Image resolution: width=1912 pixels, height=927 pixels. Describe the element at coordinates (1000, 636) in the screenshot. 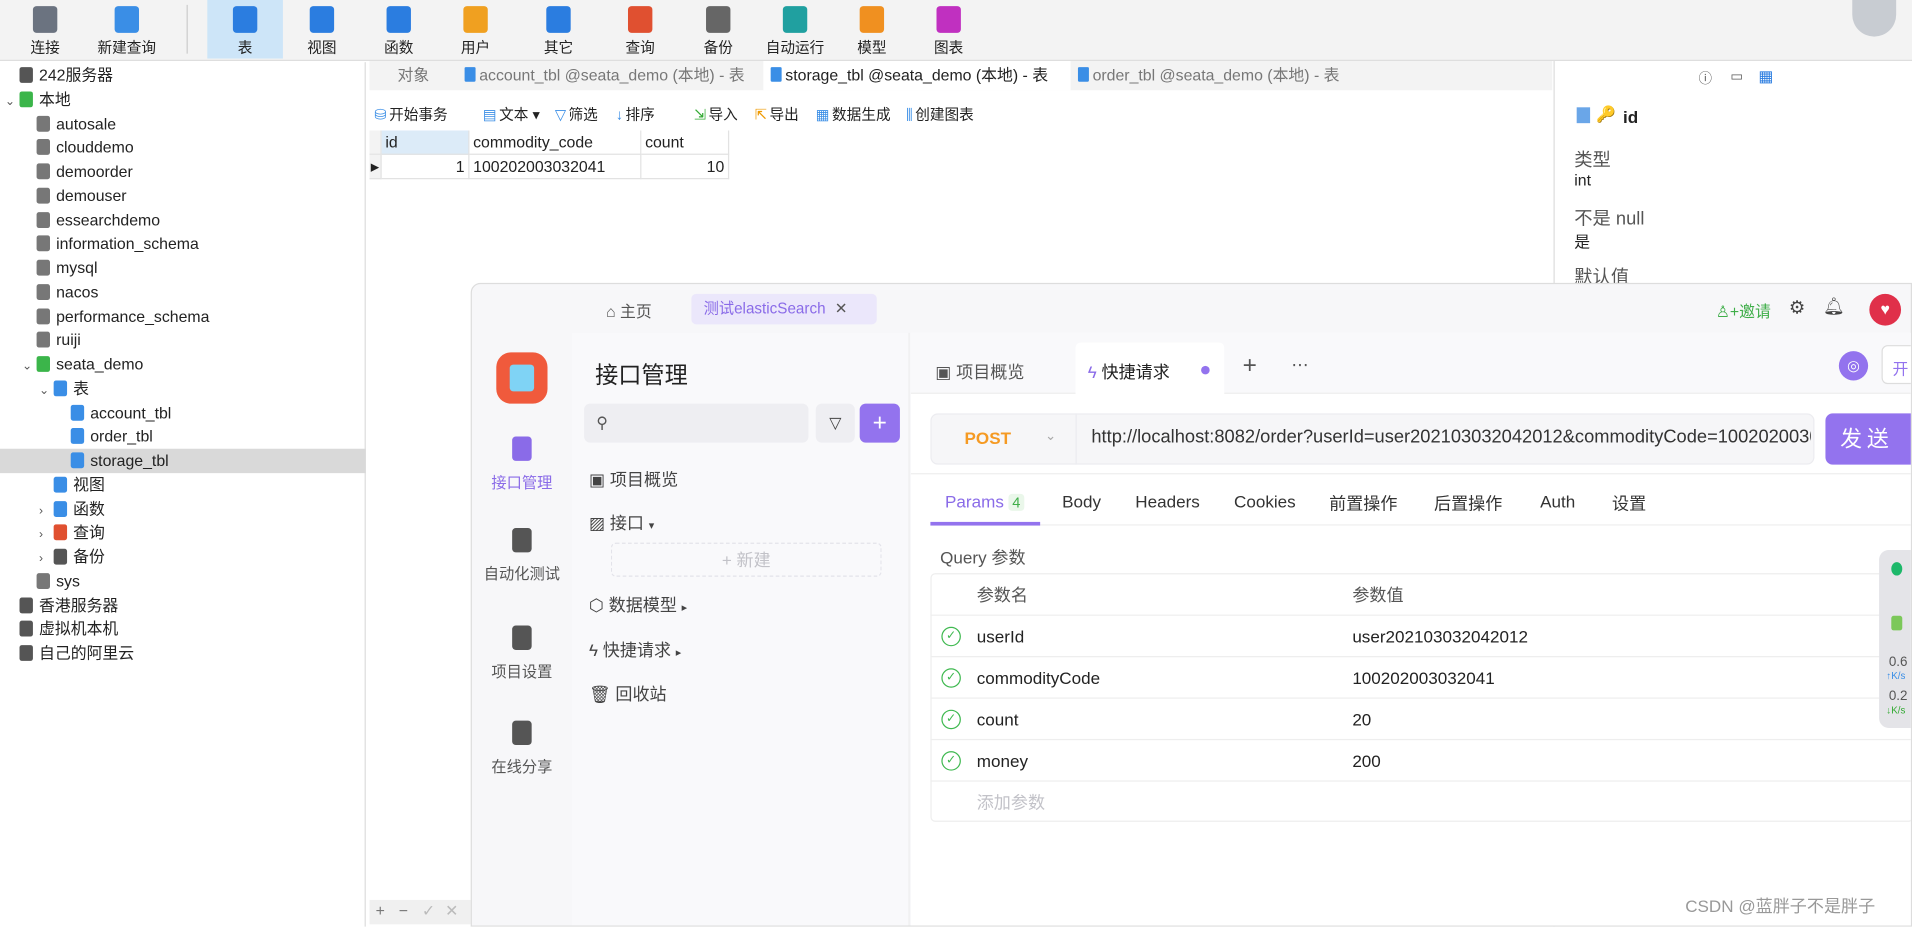

I see `param-name: userId` at that location.